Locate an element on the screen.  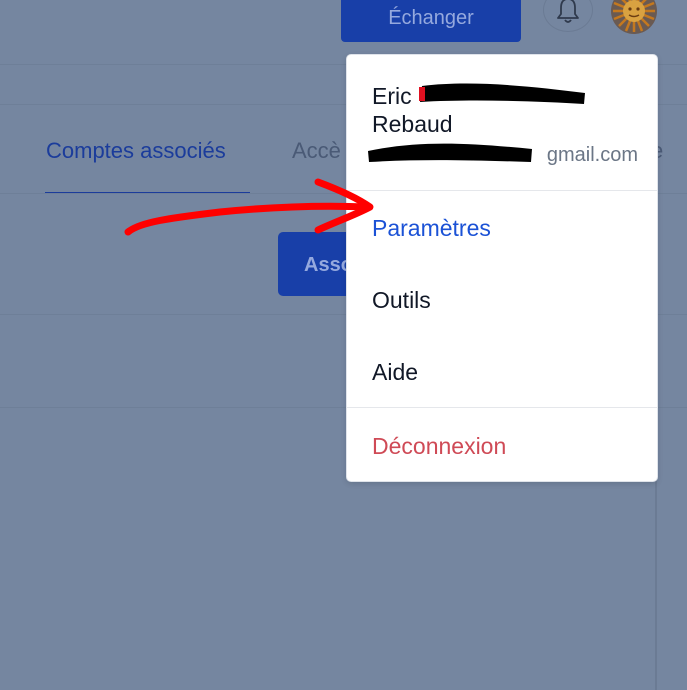
tab-access: Accè is located at coordinates (316, 151).